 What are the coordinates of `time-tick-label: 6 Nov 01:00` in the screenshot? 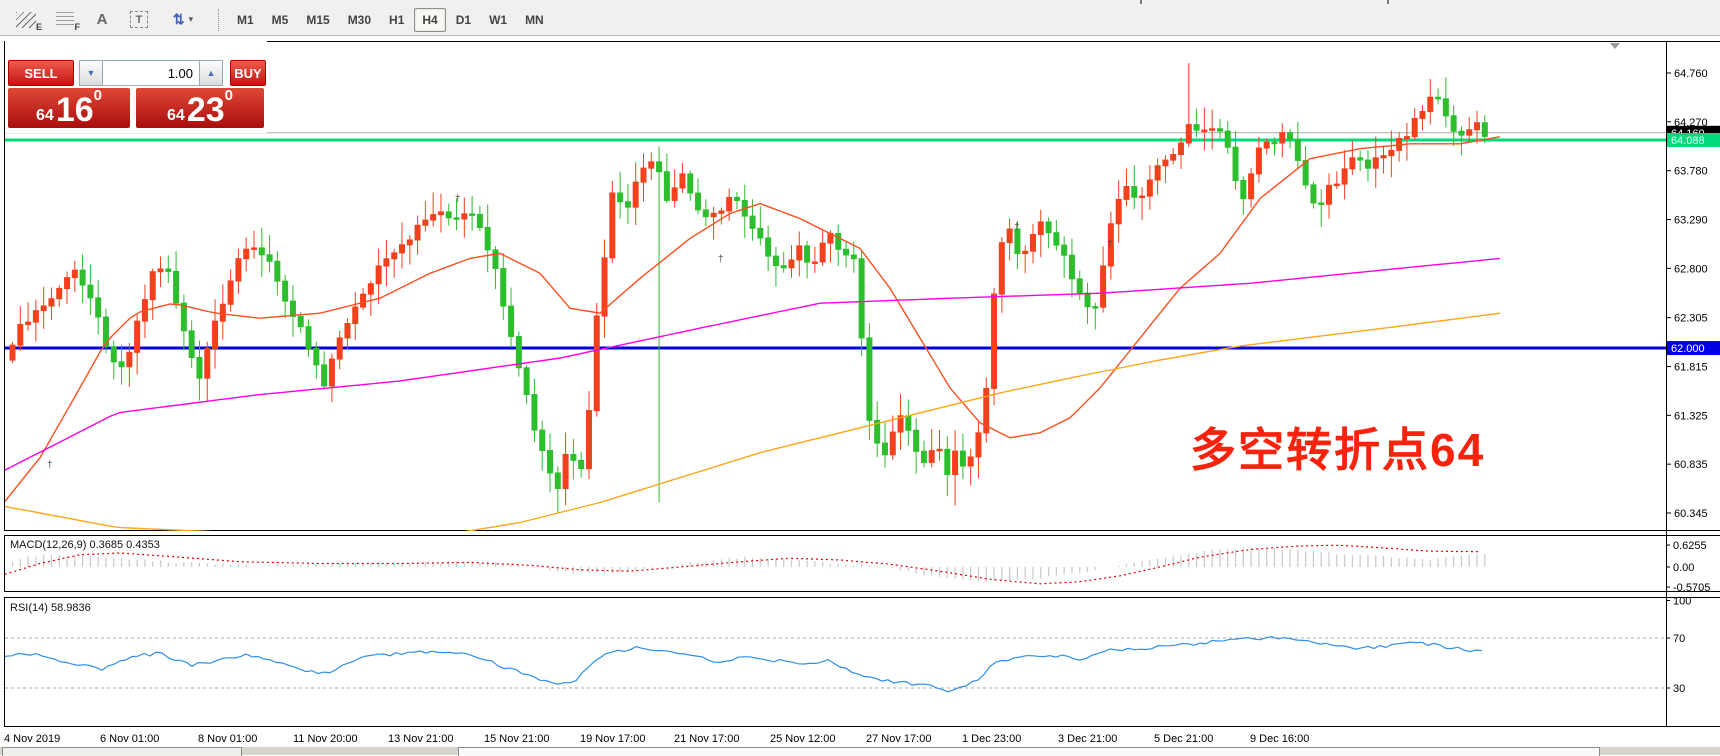 It's located at (129, 739).